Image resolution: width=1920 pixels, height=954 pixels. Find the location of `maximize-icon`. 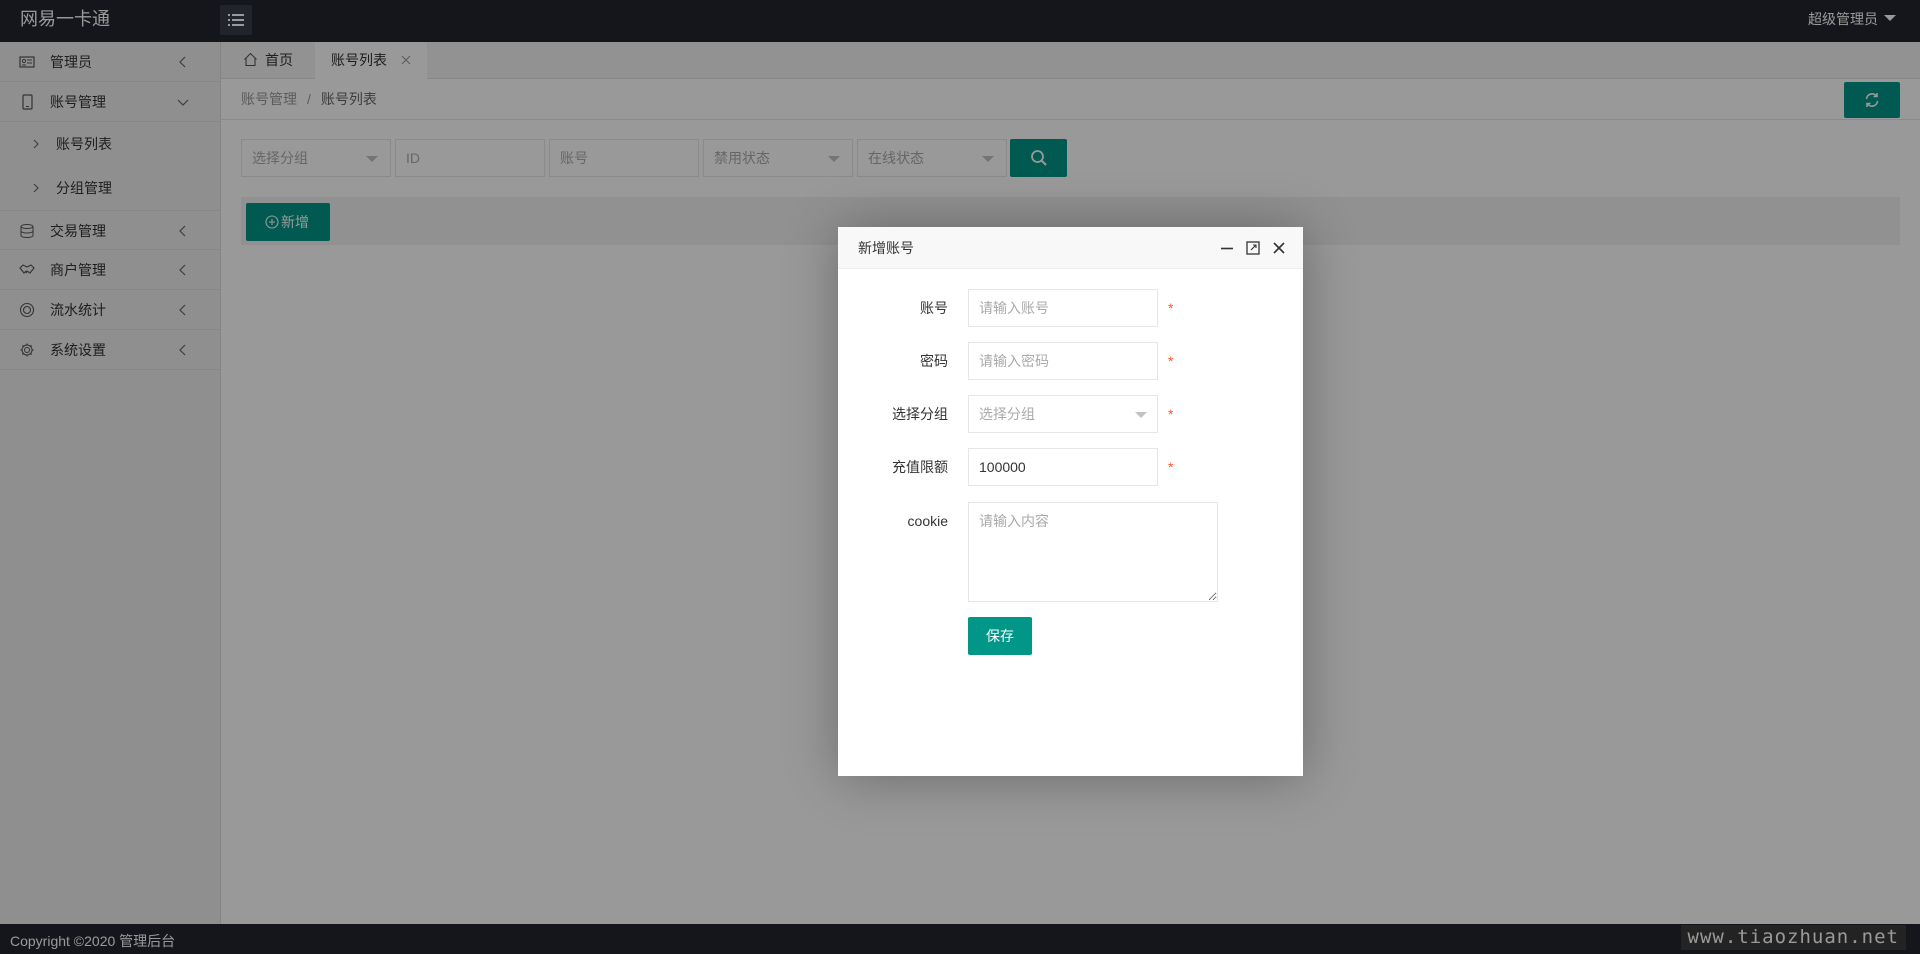

maximize-icon is located at coordinates (1253, 248).